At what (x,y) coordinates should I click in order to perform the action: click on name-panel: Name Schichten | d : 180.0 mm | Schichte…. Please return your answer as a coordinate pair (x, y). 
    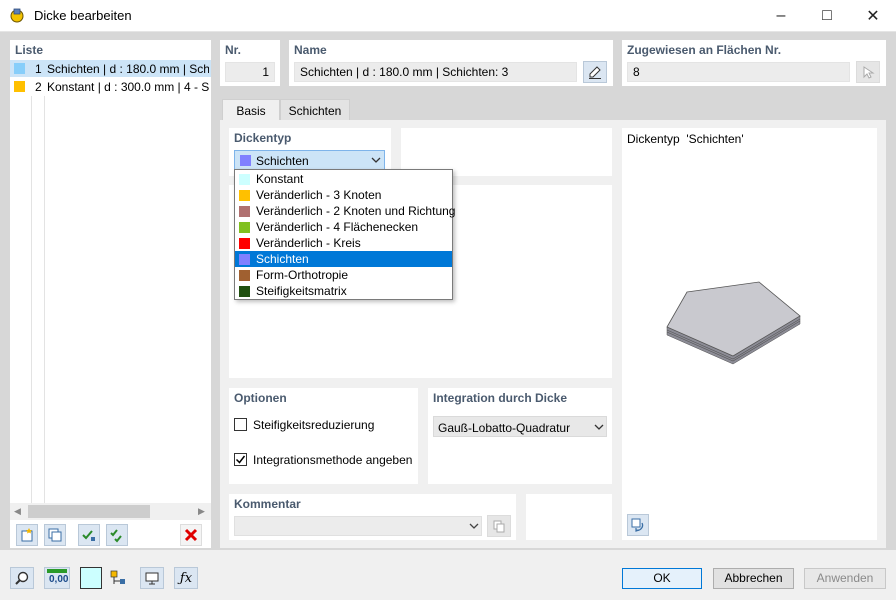
    Looking at the image, I should click on (451, 63).